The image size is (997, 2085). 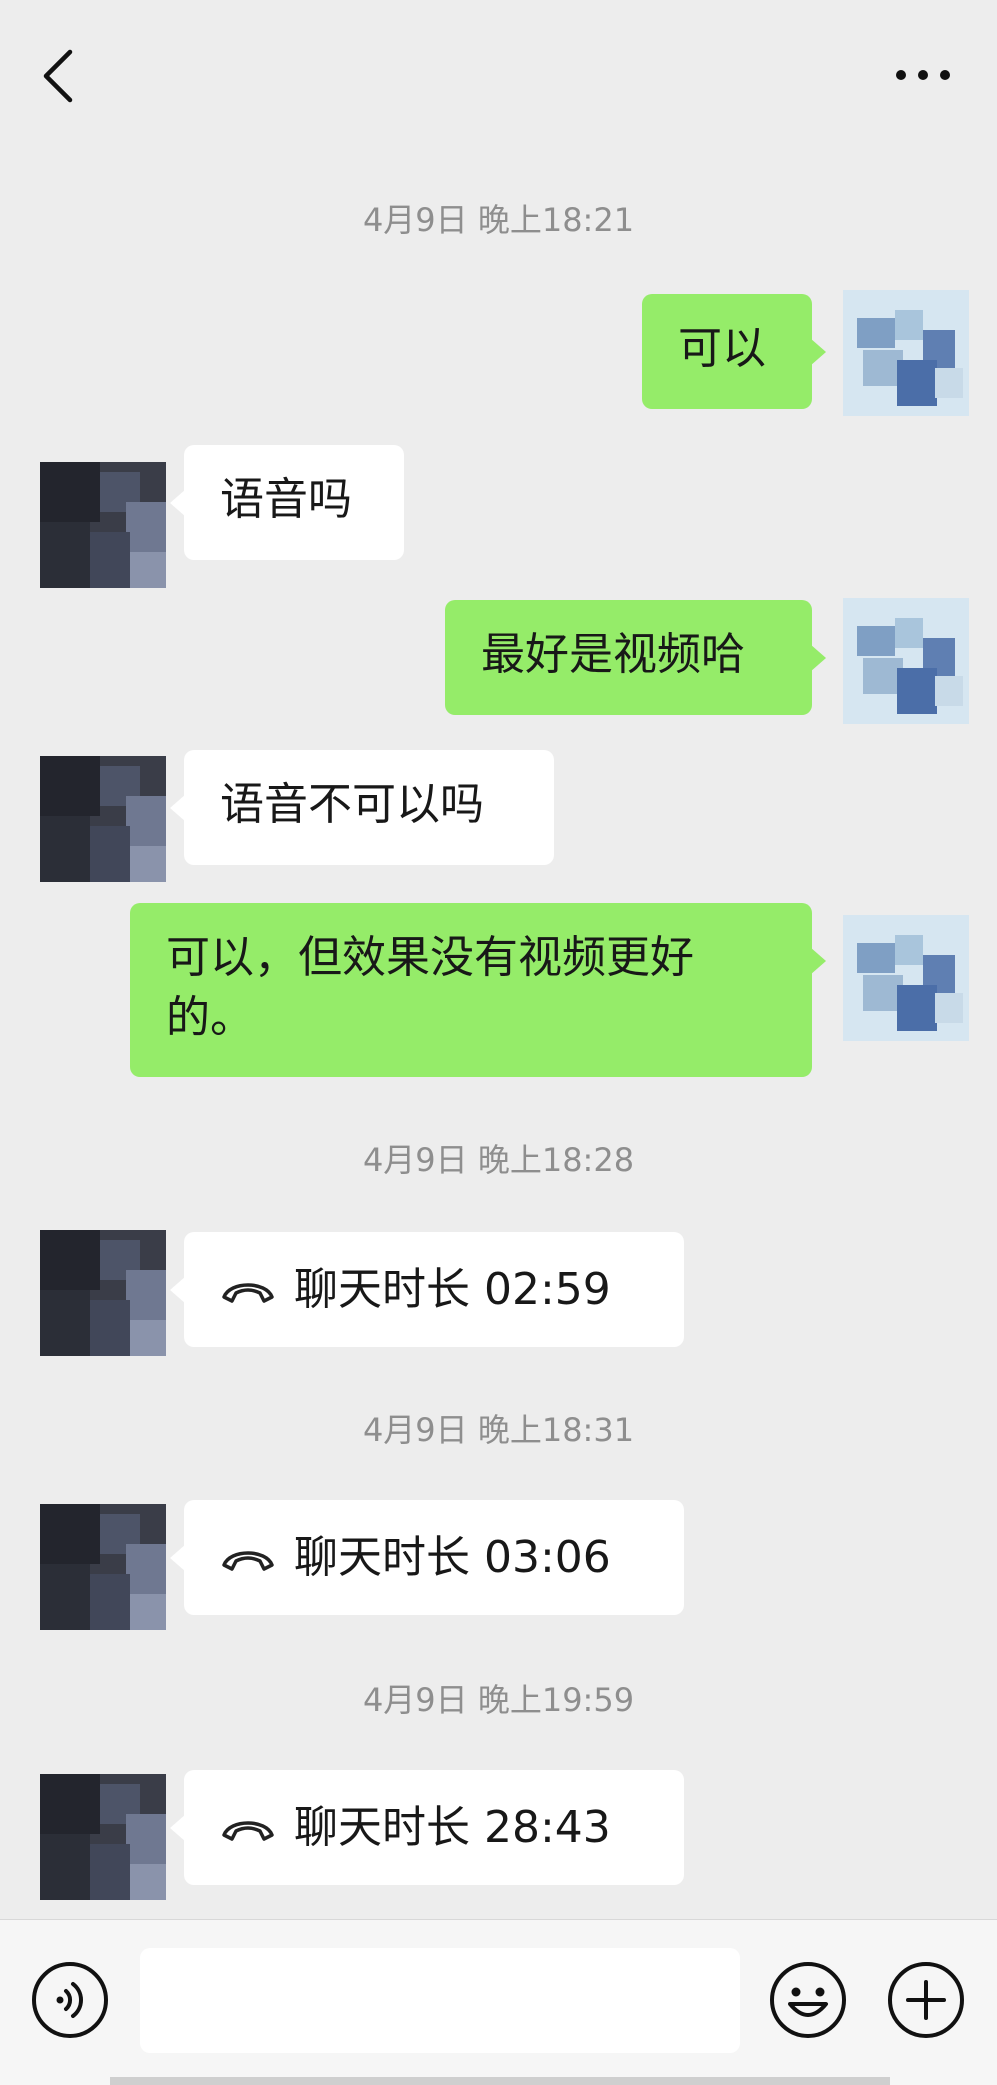 I want to click on timestamp: 4月9日 晚上18:21, so click(x=498, y=220).